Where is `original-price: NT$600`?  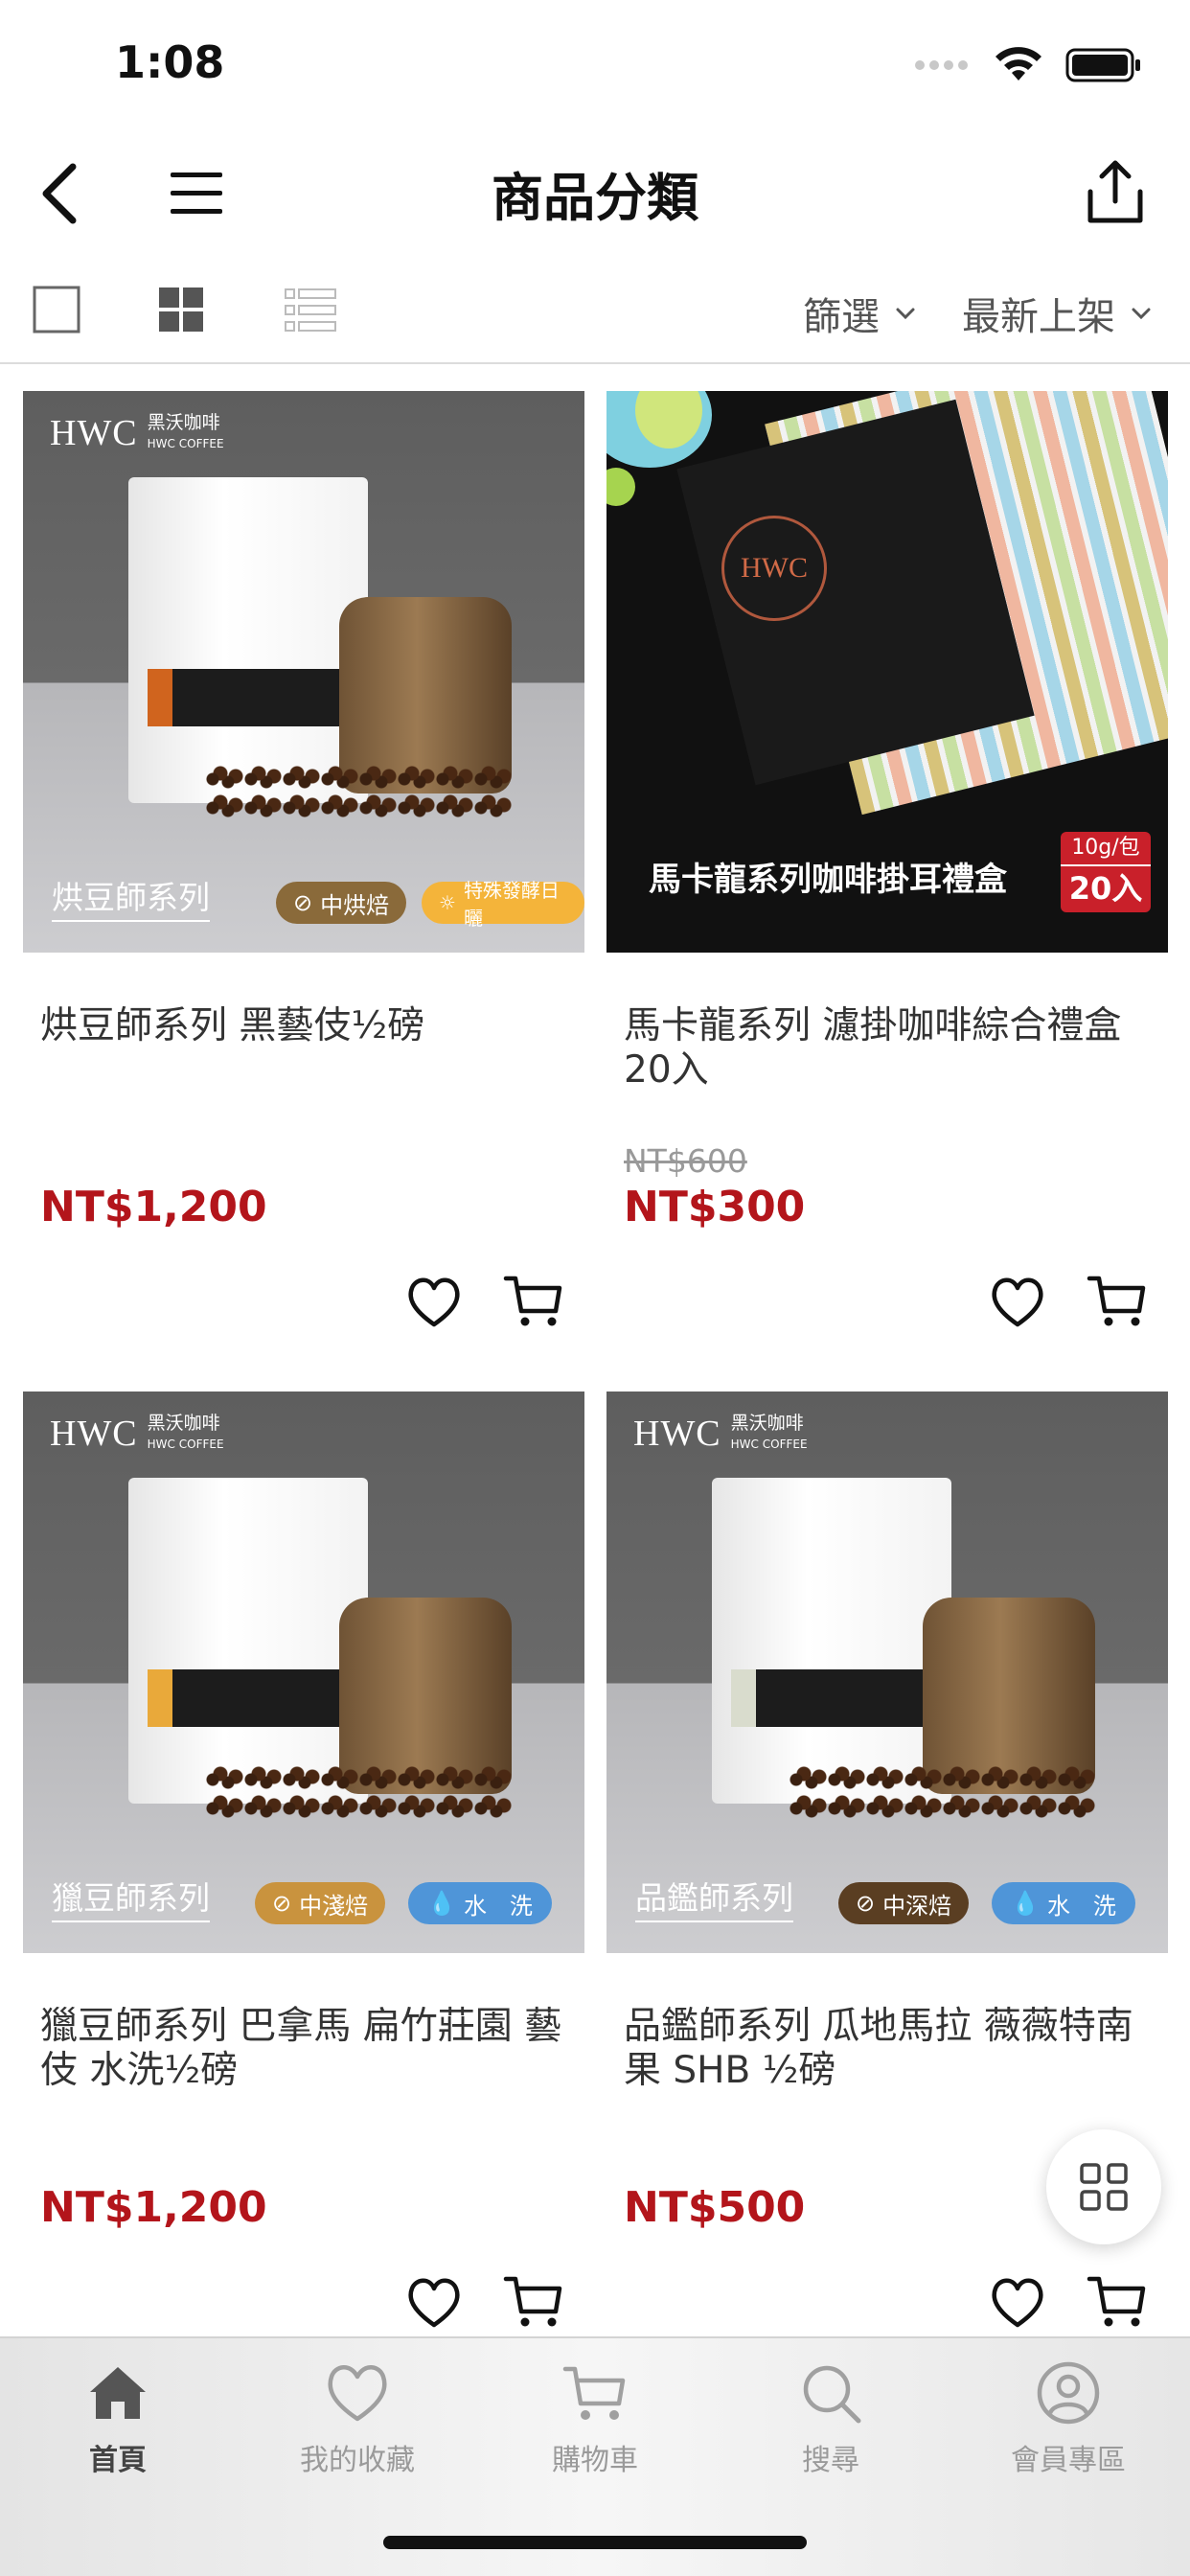 original-price: NT$600 is located at coordinates (685, 1161).